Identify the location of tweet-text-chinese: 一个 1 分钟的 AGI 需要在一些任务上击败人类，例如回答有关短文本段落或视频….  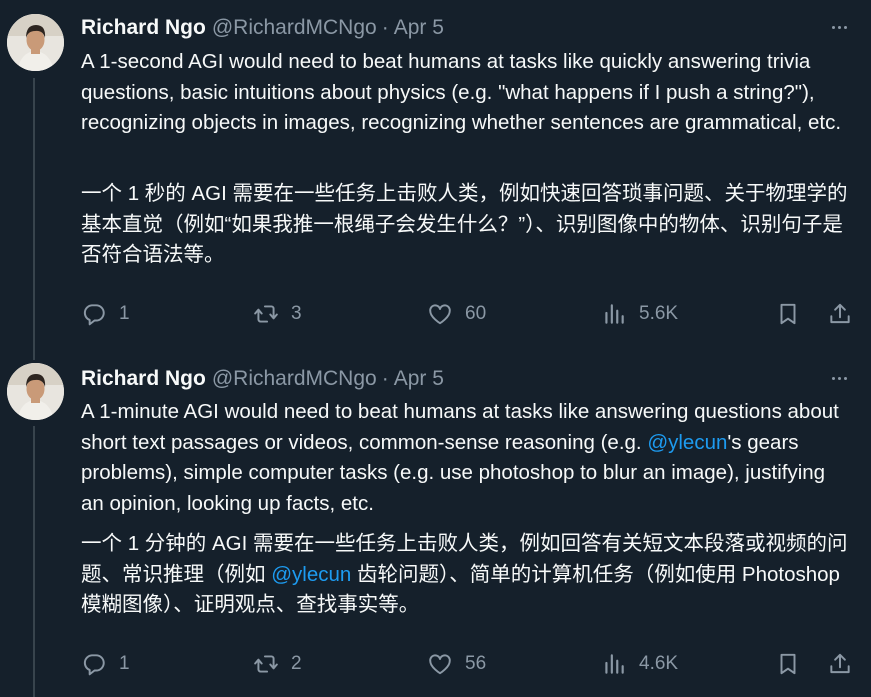
(467, 575).